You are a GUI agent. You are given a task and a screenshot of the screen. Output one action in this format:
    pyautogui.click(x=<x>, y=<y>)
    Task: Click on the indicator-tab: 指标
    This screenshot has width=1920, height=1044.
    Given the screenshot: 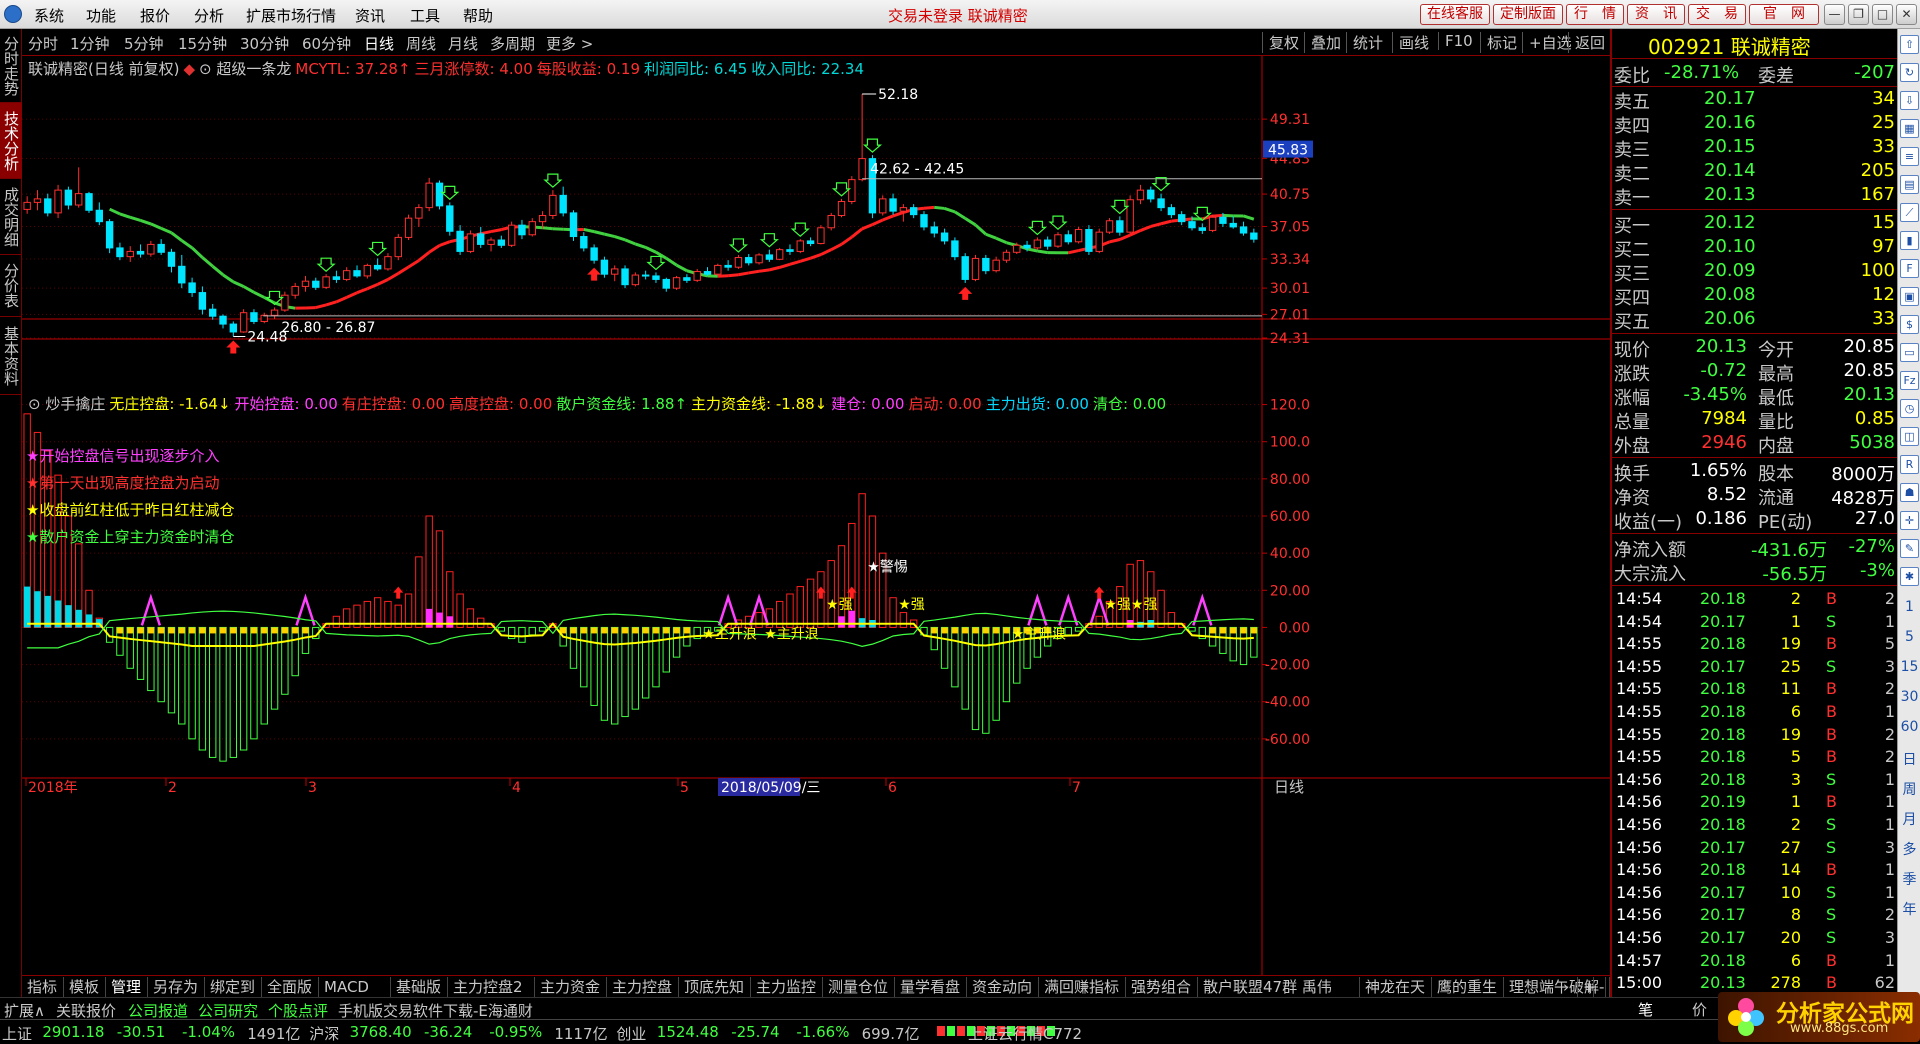 What is the action you would take?
    pyautogui.click(x=43, y=987)
    